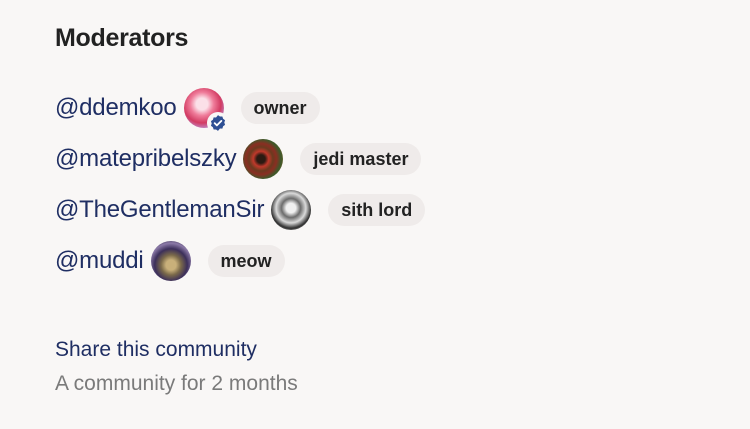  Describe the element at coordinates (217, 122) in the screenshot. I see `verified-check-icon` at that location.